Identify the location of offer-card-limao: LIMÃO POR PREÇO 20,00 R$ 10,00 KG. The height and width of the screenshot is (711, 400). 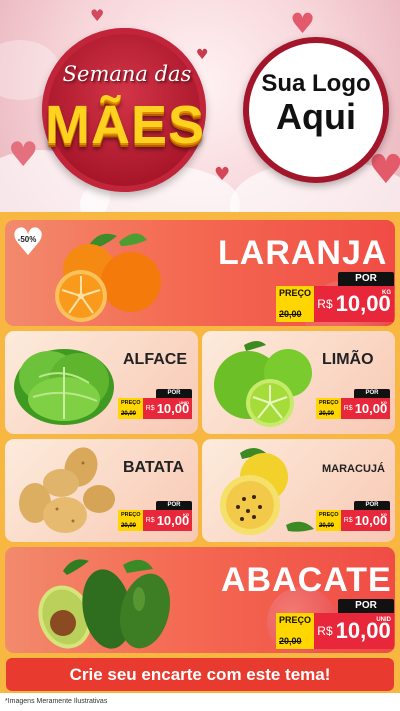
(298, 382).